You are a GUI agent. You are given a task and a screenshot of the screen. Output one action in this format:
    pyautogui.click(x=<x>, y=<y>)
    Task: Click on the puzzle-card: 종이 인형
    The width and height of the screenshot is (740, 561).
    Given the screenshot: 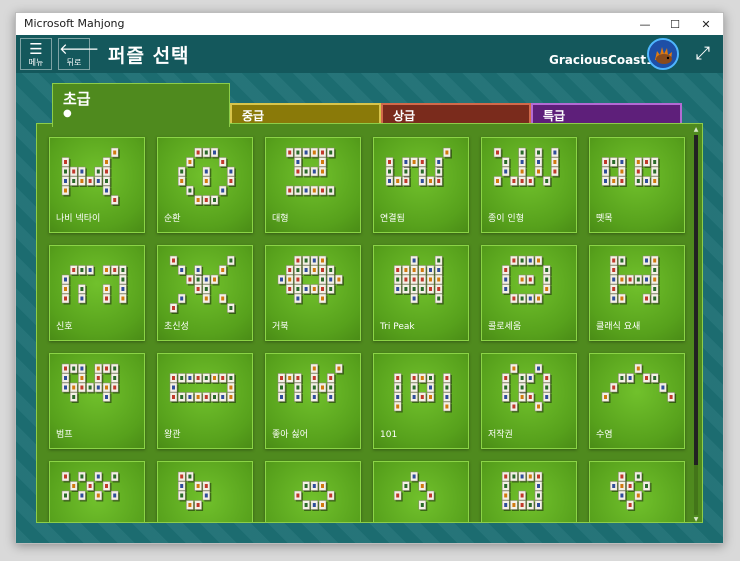 What is the action you would take?
    pyautogui.click(x=529, y=185)
    